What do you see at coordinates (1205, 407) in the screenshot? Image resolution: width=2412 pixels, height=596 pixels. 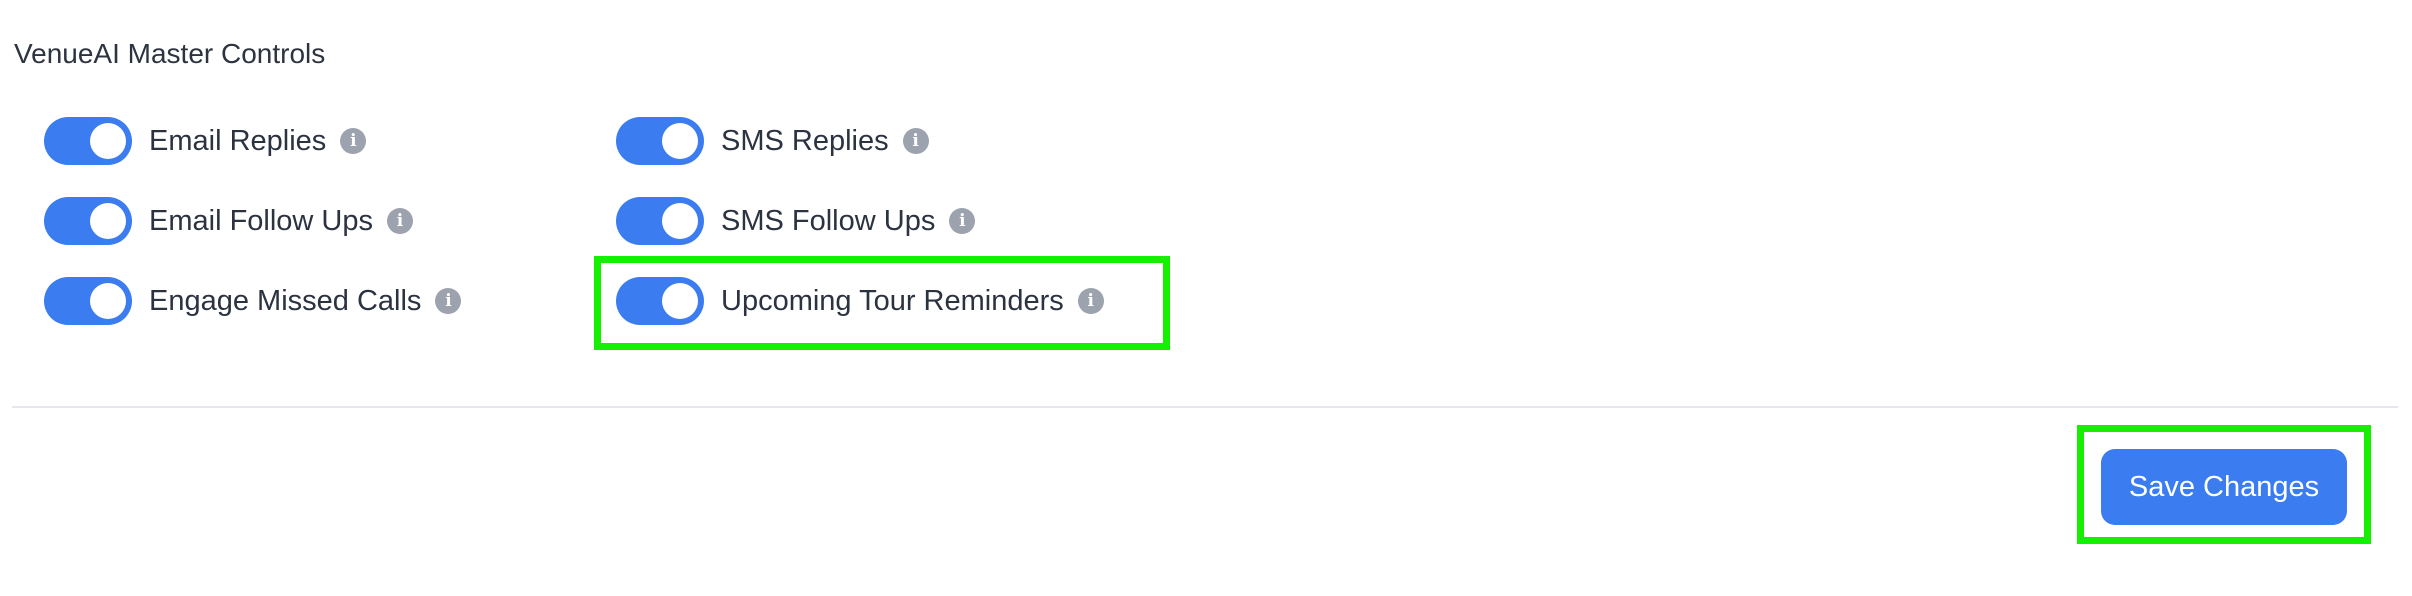 I see `divider` at bounding box center [1205, 407].